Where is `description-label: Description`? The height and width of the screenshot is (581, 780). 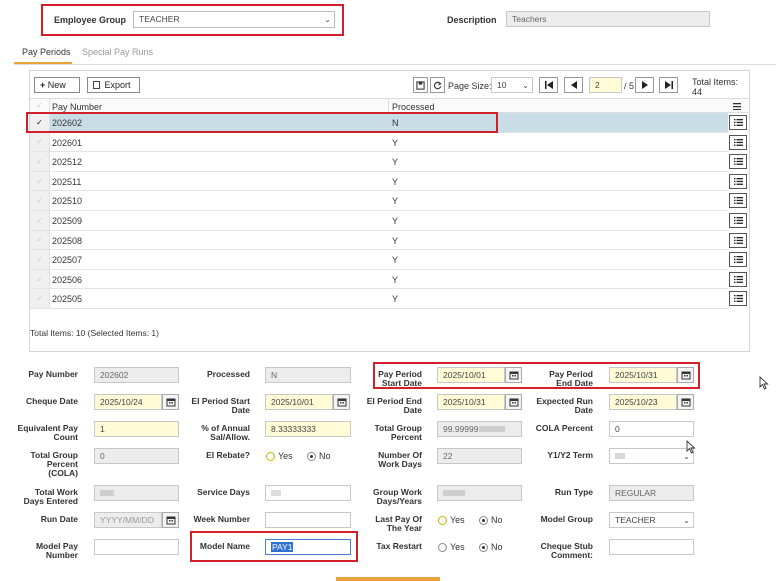
description-label: Description is located at coordinates (472, 20).